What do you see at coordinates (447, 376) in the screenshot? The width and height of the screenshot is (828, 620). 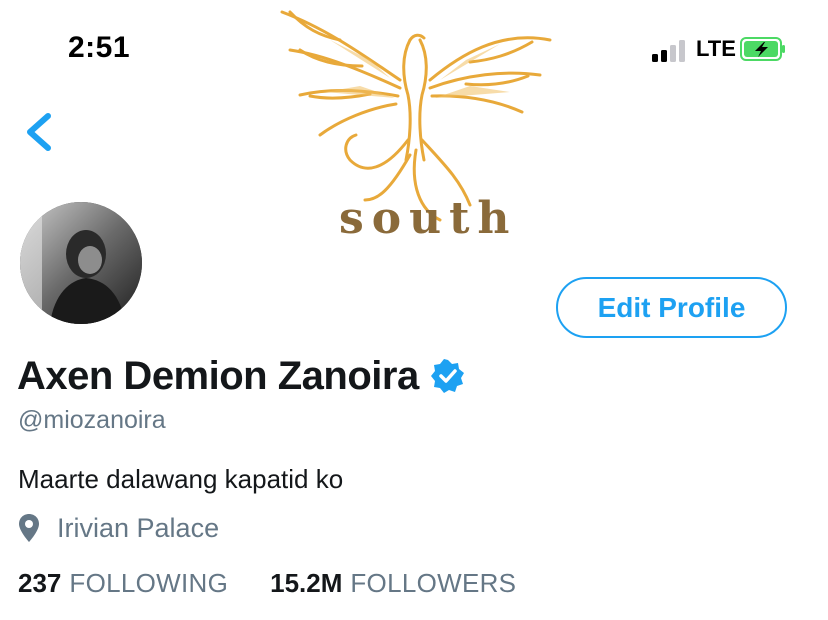 I see `verified-badge-icon` at bounding box center [447, 376].